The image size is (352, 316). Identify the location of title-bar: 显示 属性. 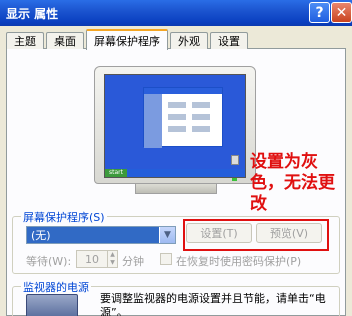
(176, 13).